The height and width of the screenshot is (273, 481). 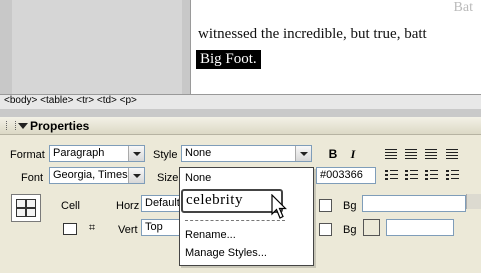 I want to click on menu-item-celebrity: celebrity, so click(x=232, y=201).